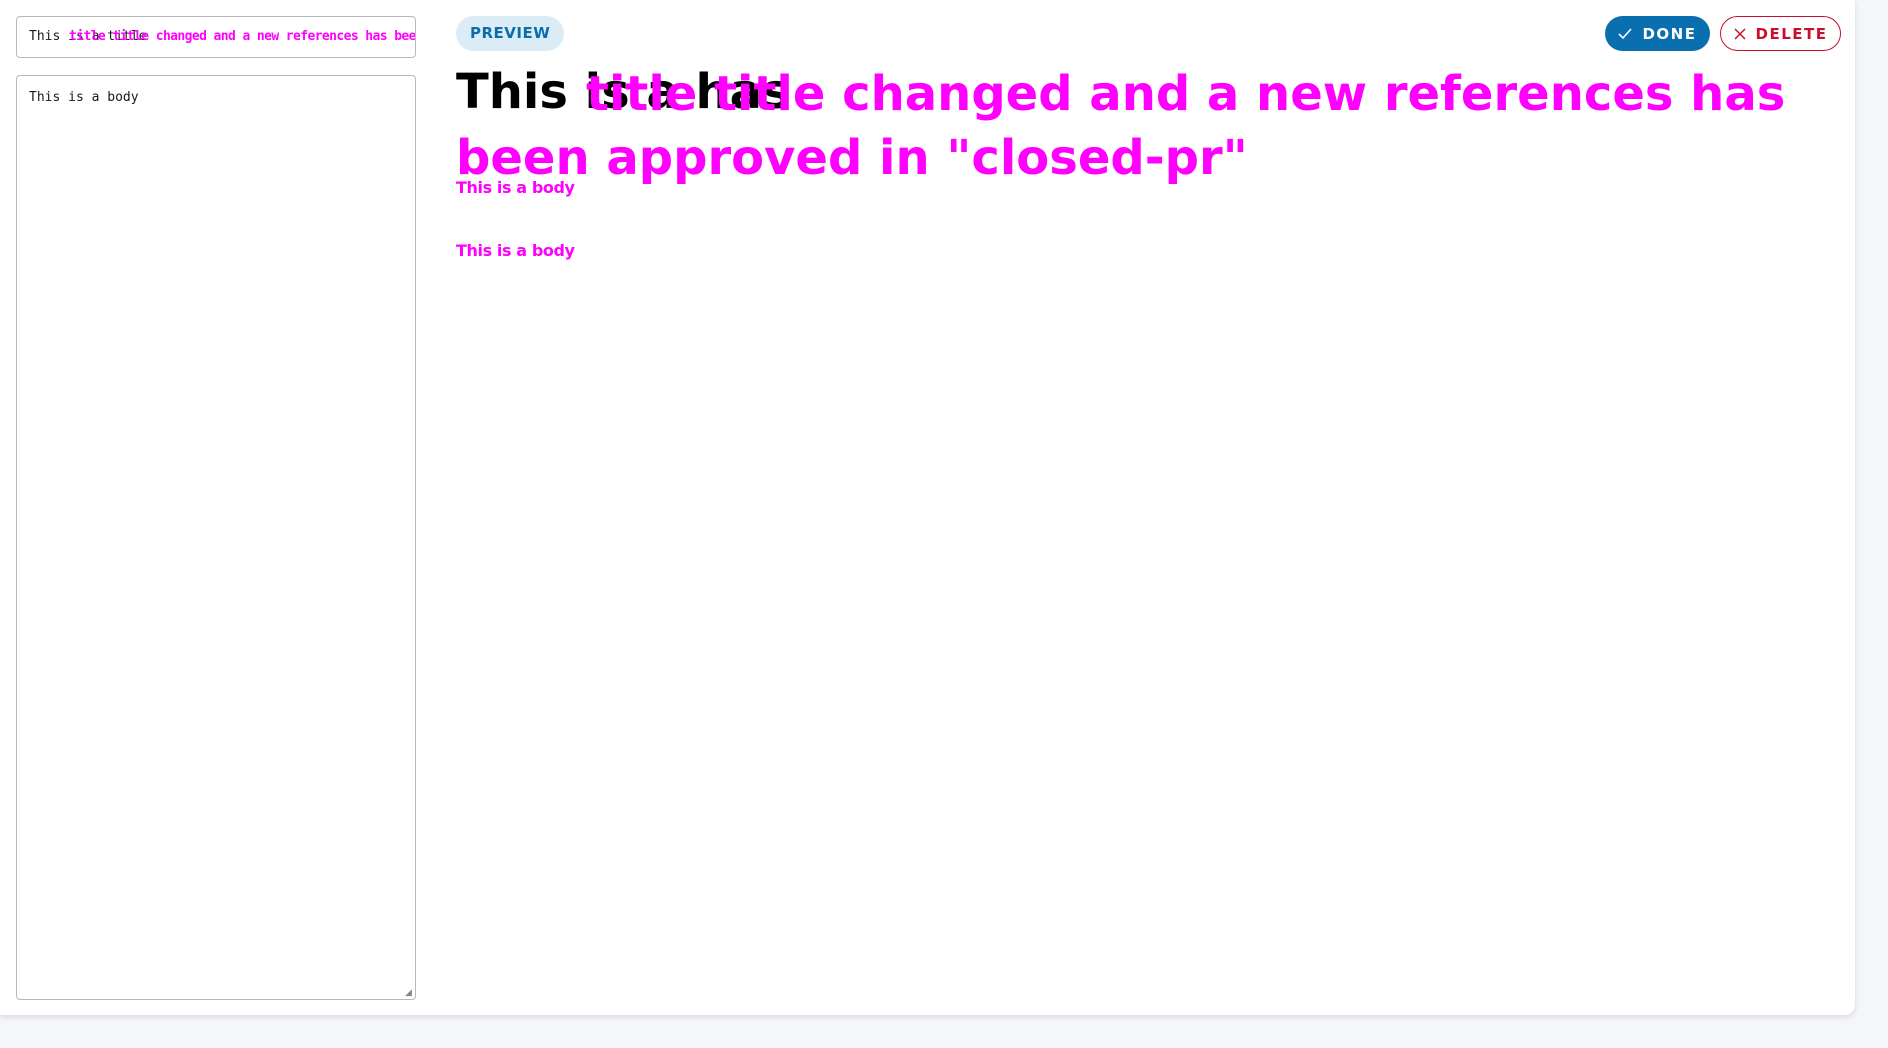  Describe the element at coordinates (409, 993) in the screenshot. I see `resize-grip-icon: ◢` at that location.